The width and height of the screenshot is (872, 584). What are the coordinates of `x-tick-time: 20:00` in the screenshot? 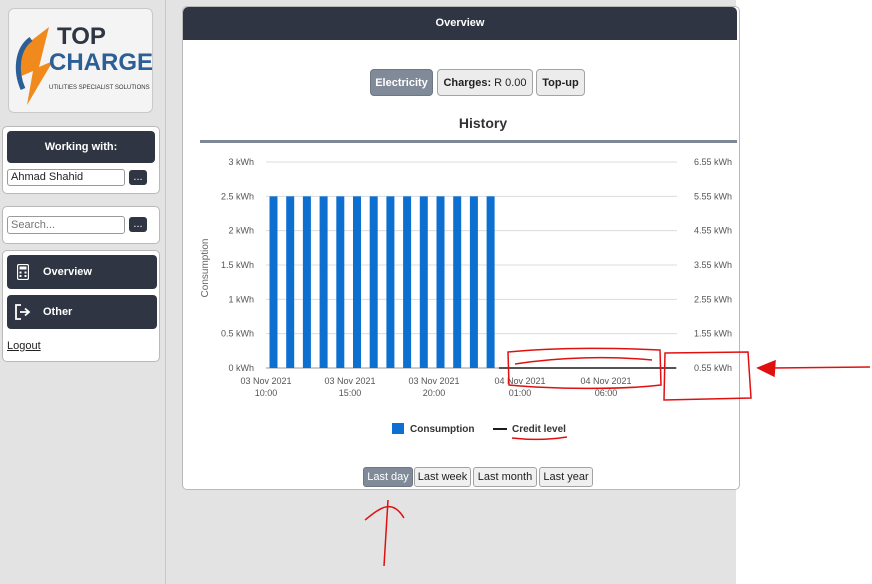 It's located at (434, 393).